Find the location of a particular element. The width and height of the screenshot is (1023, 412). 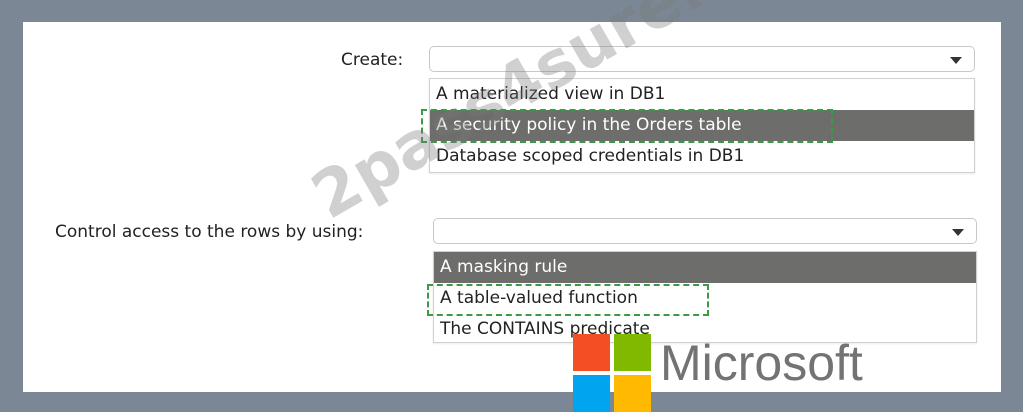

create-label: Create: is located at coordinates (372, 60).